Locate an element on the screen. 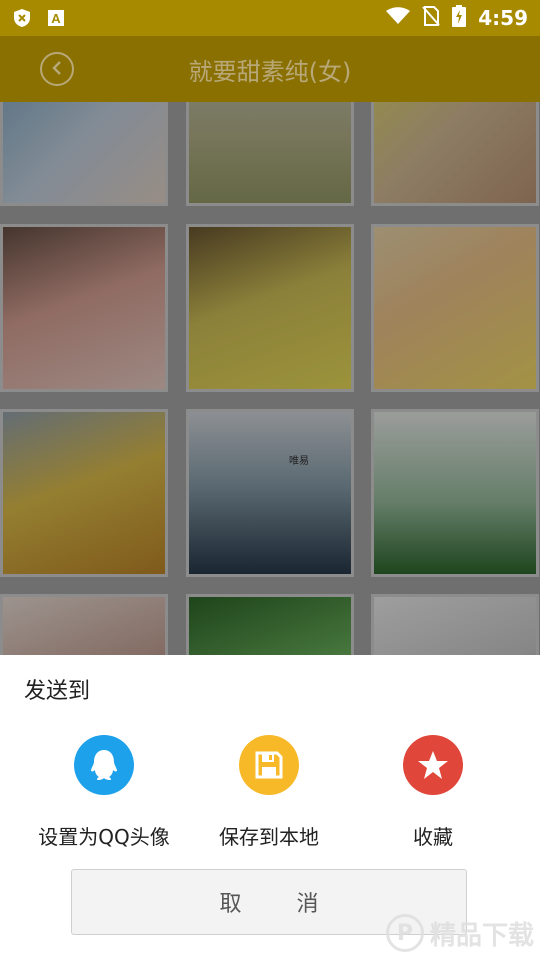  back-button is located at coordinates (57, 69).